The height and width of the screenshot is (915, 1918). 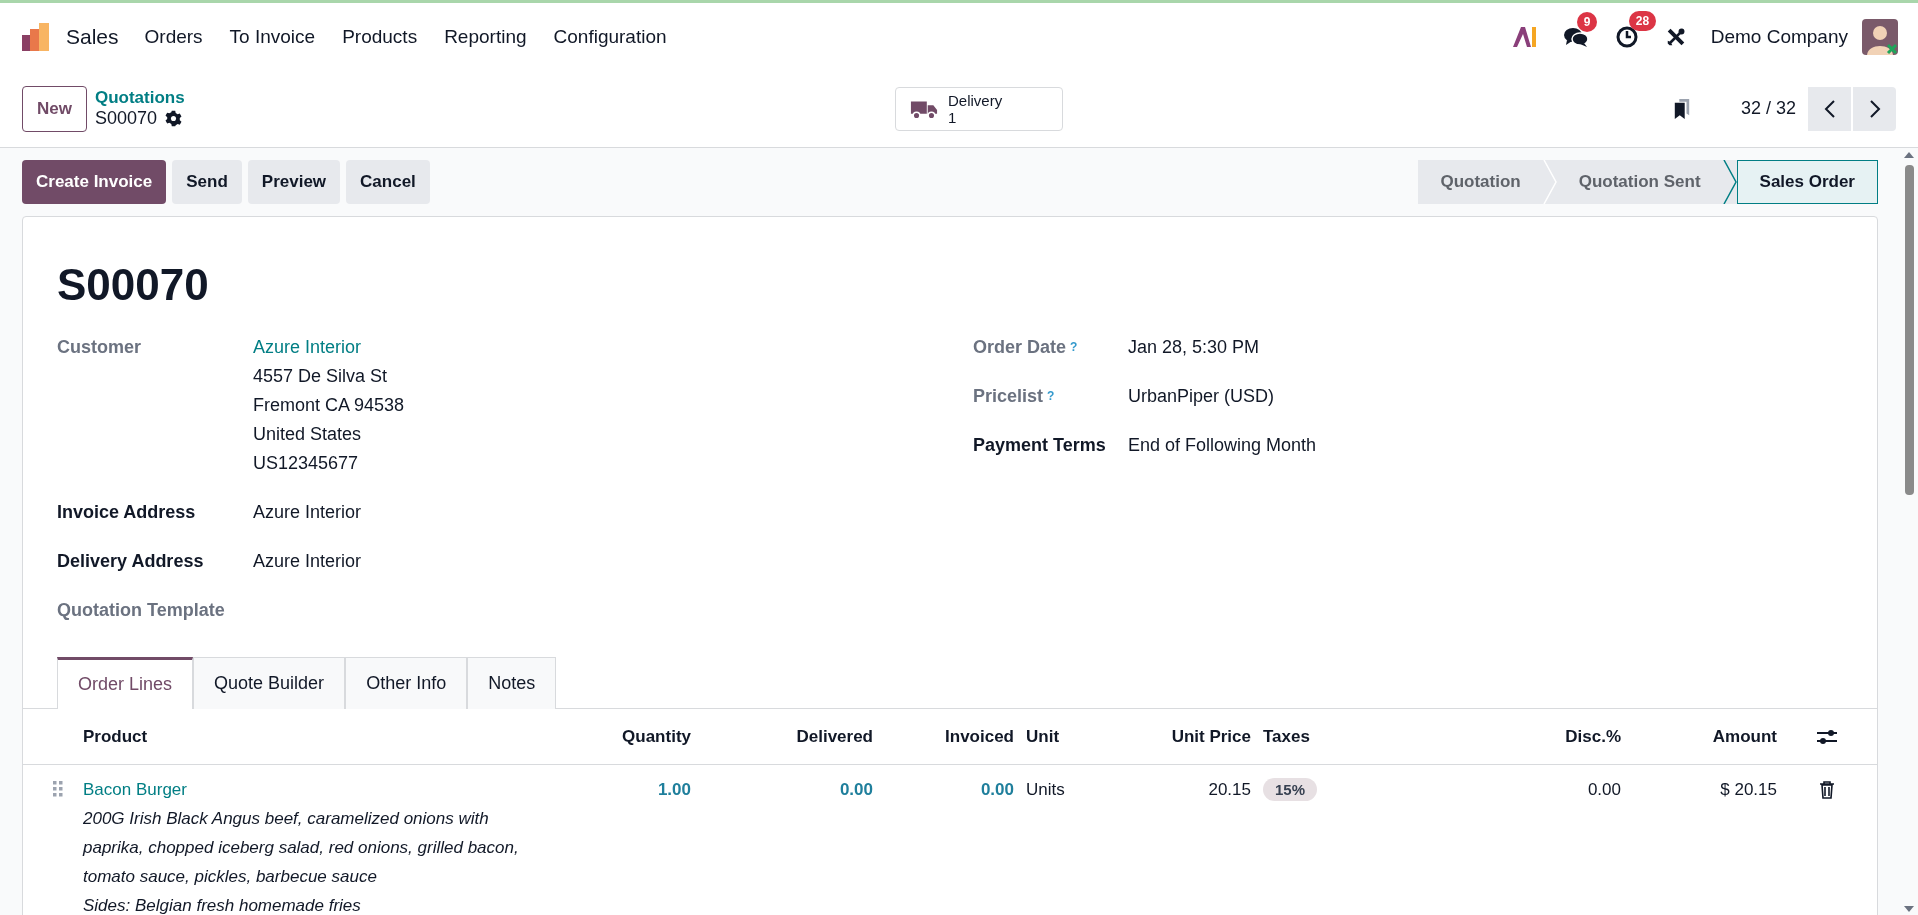 What do you see at coordinates (1290, 789) in the screenshot?
I see `tax-tag: 15%` at bounding box center [1290, 789].